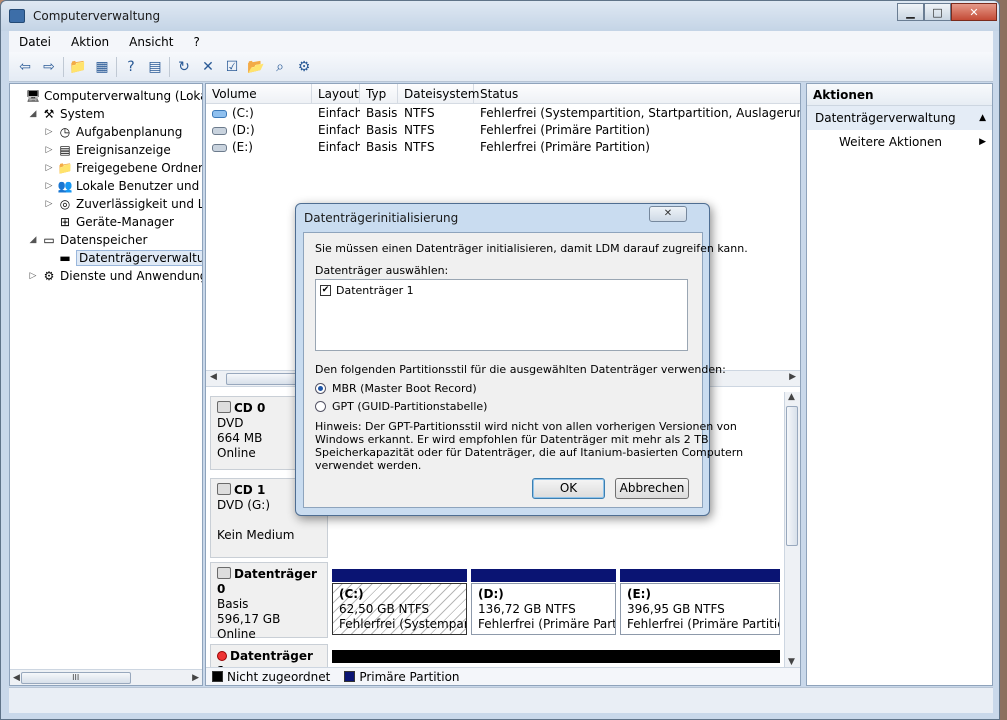  I want to click on gpt-radio, so click(320, 406).